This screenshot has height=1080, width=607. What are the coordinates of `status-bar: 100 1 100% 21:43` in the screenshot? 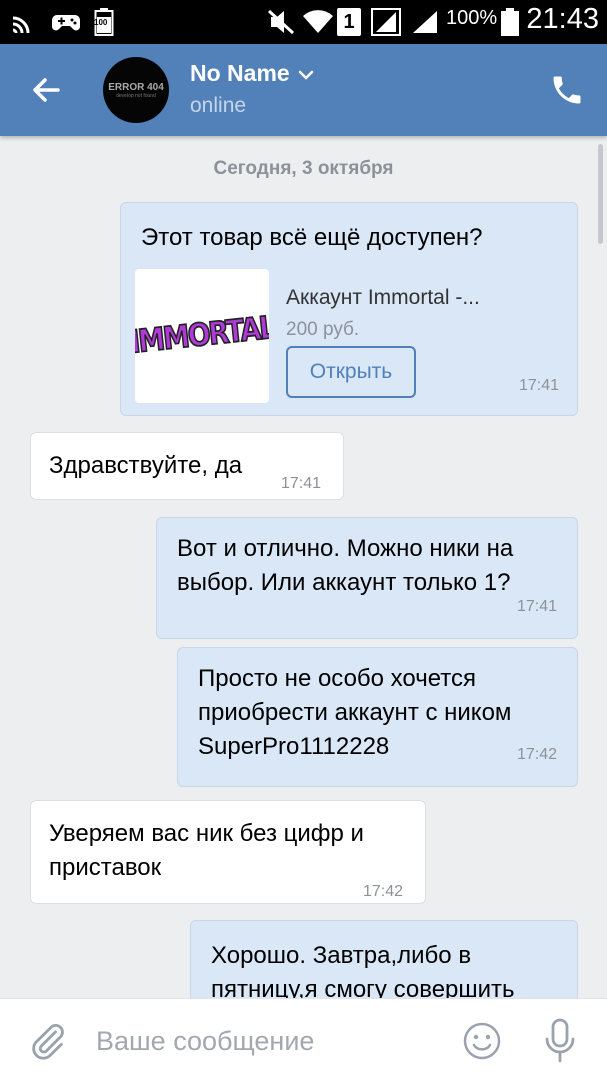 It's located at (303, 22).